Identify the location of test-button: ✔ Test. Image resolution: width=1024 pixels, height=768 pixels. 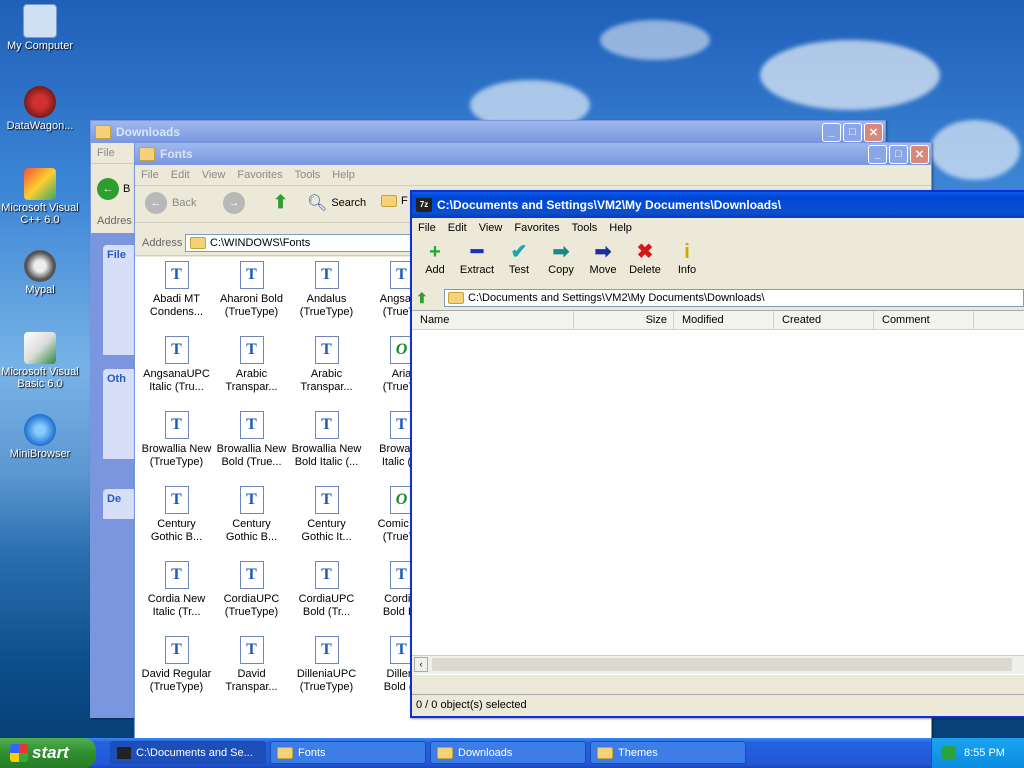
(519, 258).